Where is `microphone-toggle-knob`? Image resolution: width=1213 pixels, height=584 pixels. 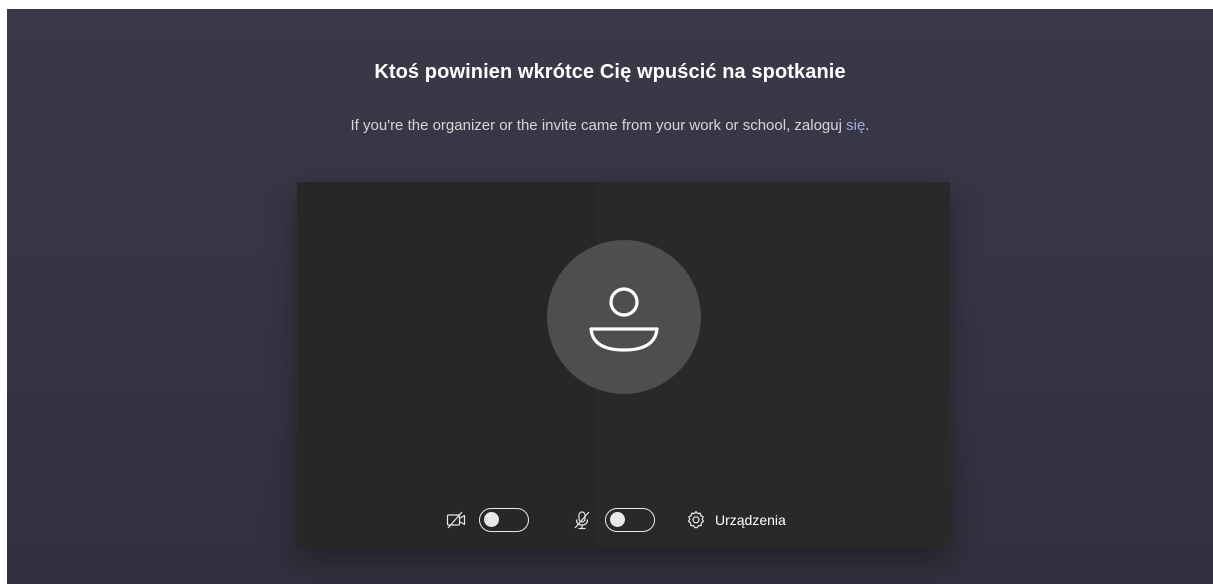 microphone-toggle-knob is located at coordinates (617, 519).